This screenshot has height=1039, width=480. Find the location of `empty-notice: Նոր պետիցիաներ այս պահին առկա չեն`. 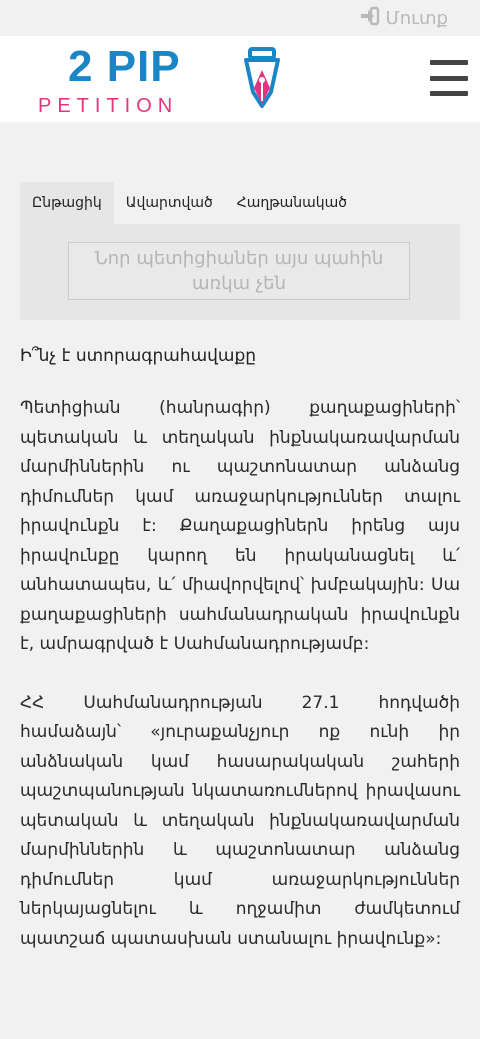

empty-notice: Նոր պետիցիաներ այս պահին առկա չեն is located at coordinates (239, 271).